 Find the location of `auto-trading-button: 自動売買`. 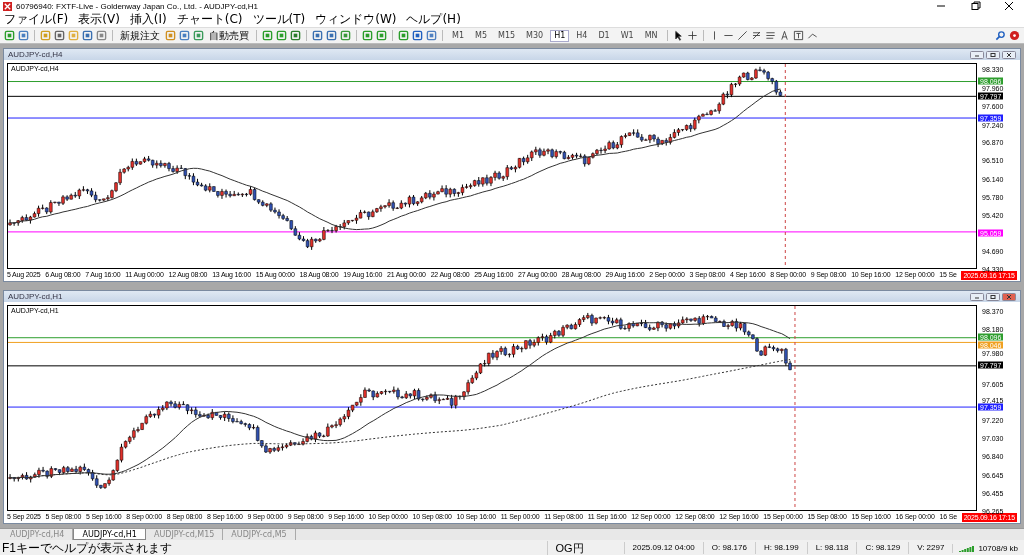

auto-trading-button: 自動売買 is located at coordinates (229, 35).